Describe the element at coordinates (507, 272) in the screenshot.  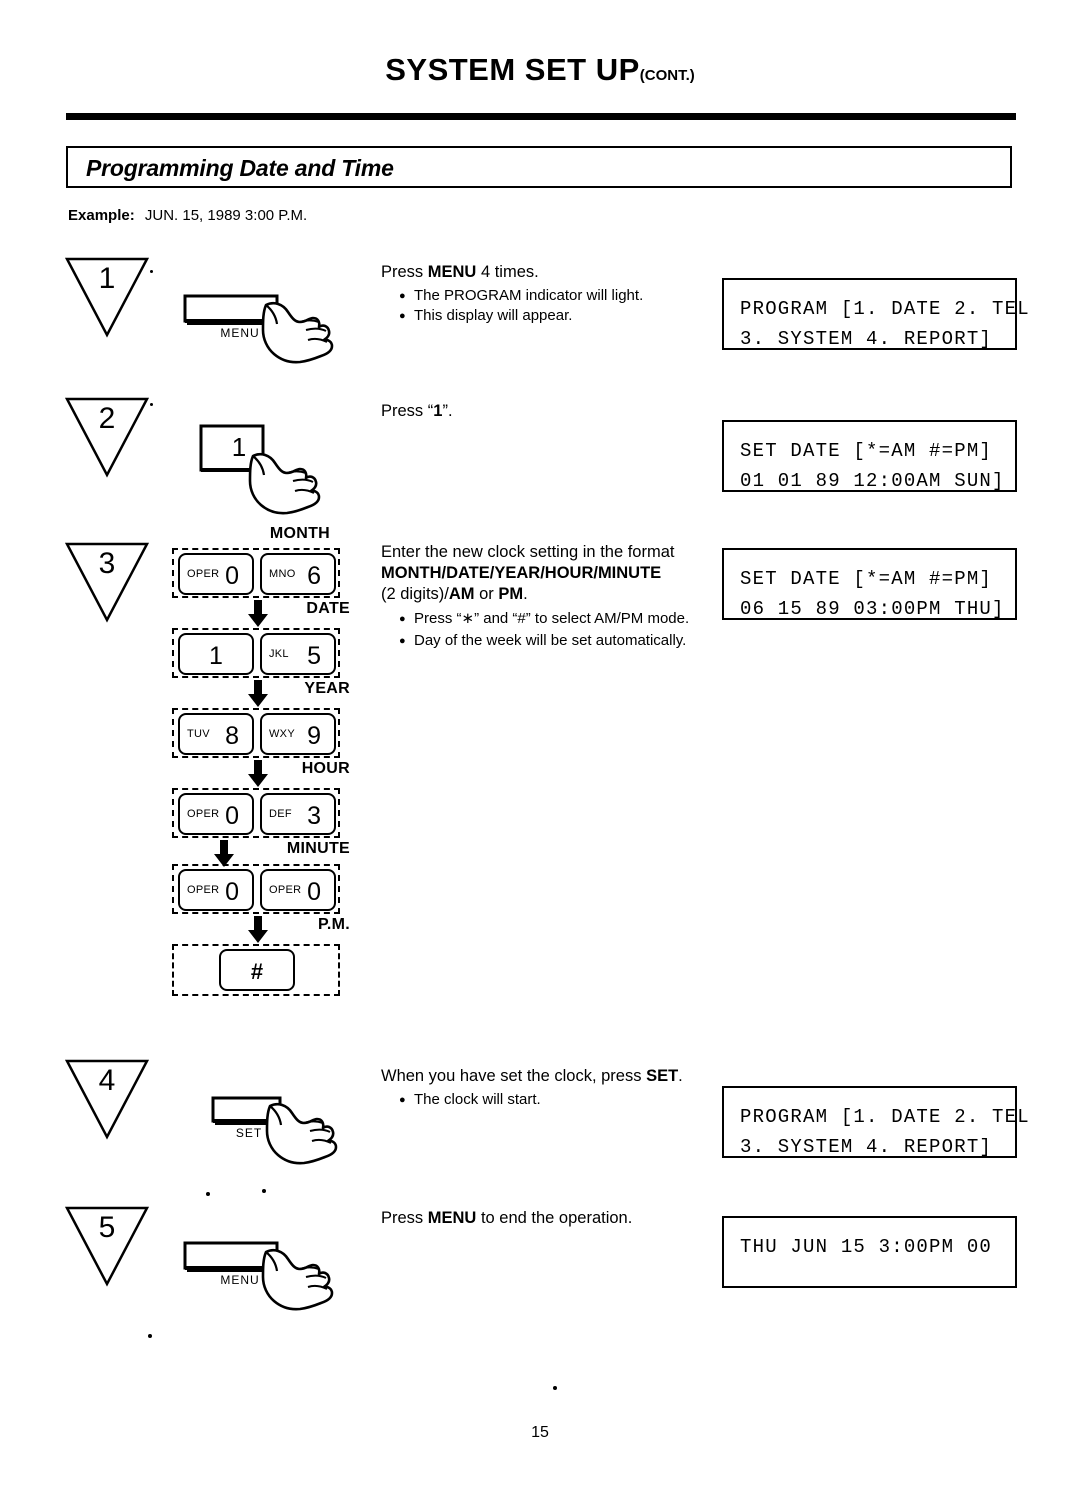
I see `step-1-instr-post: 4 times.` at that location.